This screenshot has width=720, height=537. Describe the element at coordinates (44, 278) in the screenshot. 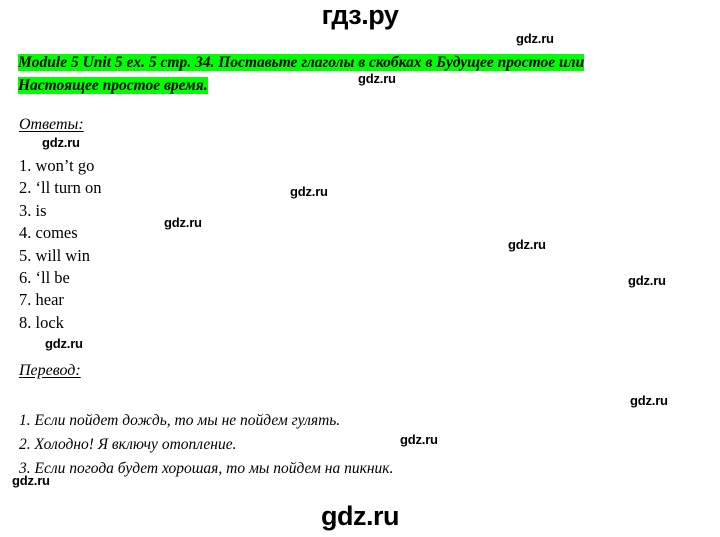

I see `answer-item: 6. ‘ll be` at that location.